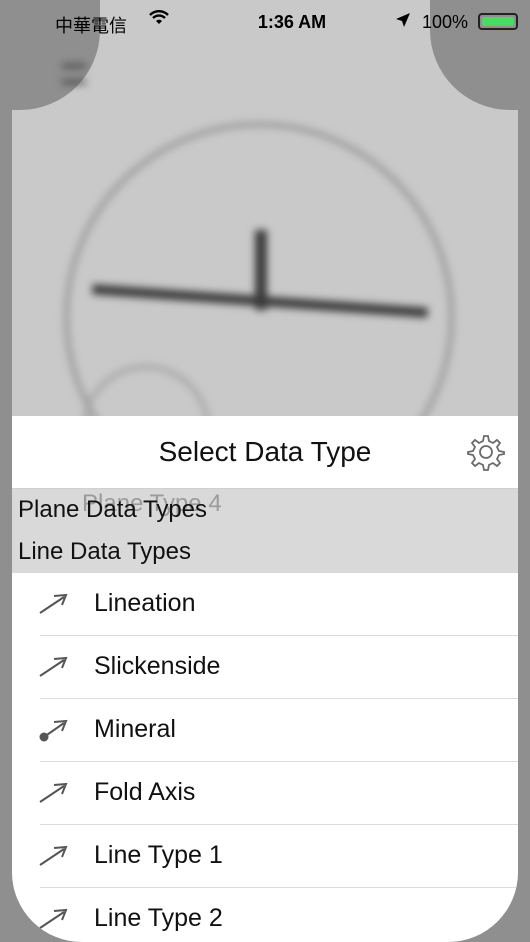 The image size is (530, 942). Describe the element at coordinates (486, 452) in the screenshot. I see `gear-icon` at that location.